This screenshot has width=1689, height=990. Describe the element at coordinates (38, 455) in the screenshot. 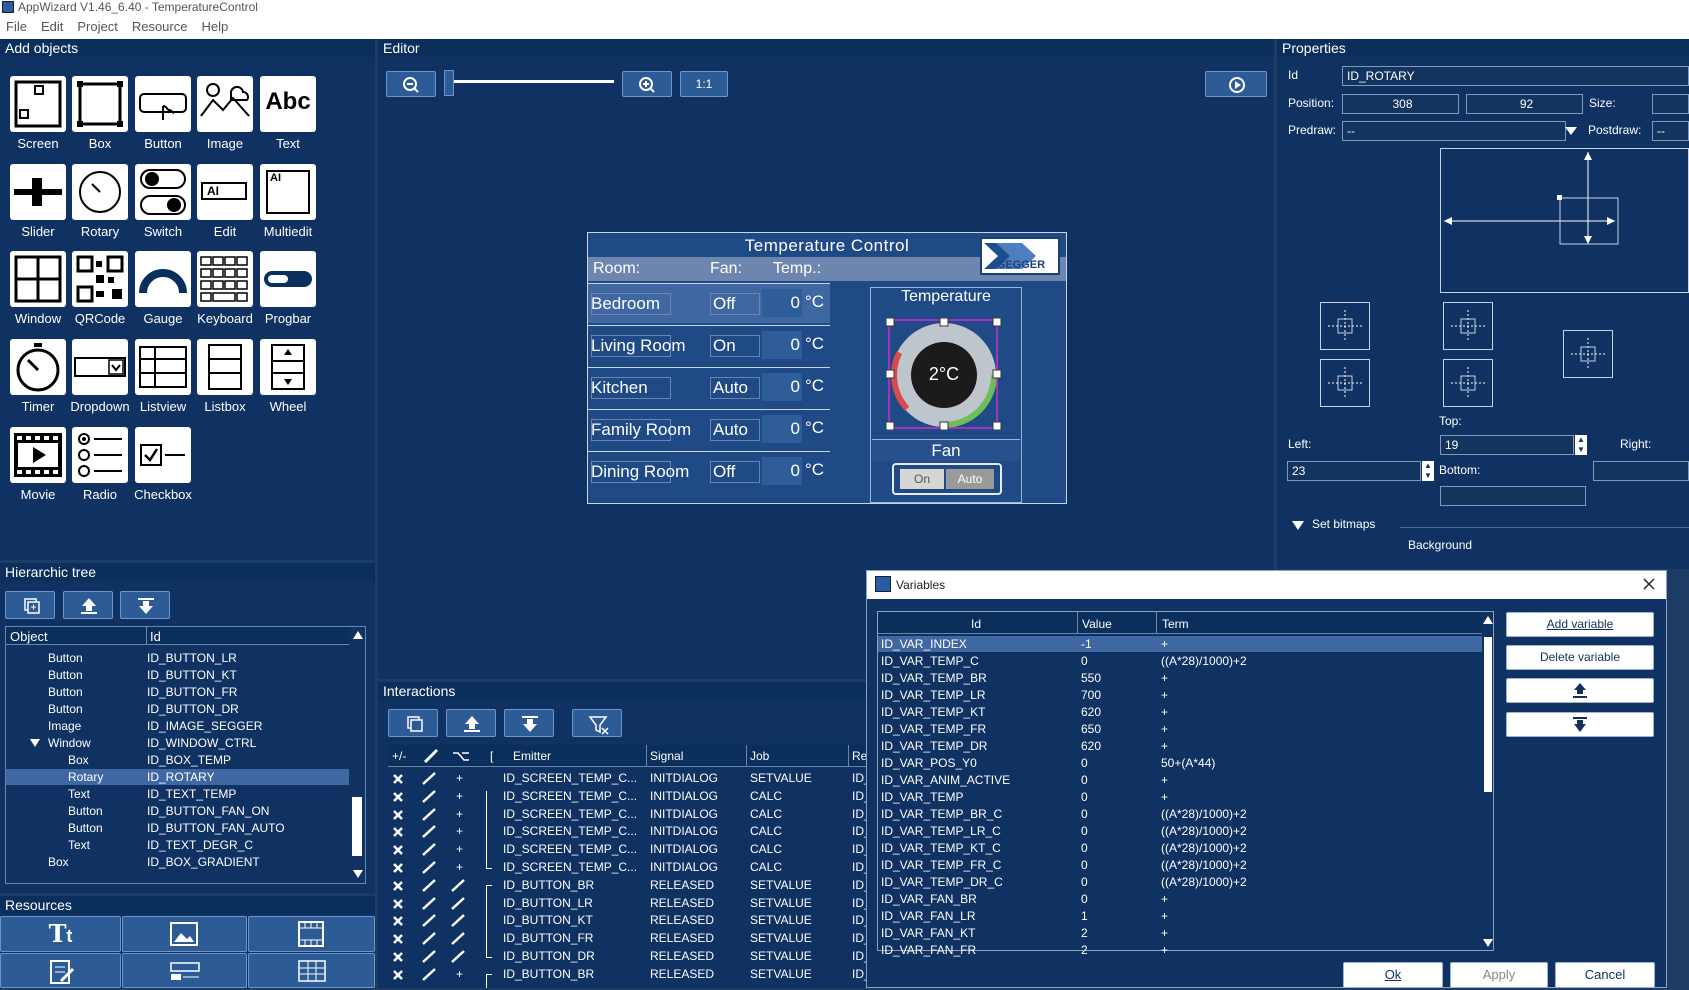

I see `add-movie-button` at that location.